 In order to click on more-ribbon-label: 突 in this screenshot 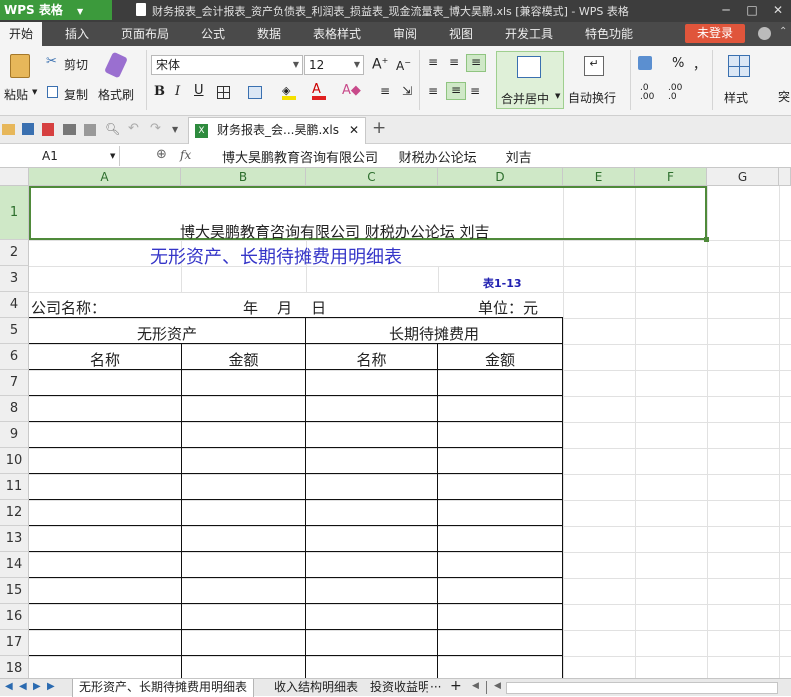, I will do `click(784, 96)`.